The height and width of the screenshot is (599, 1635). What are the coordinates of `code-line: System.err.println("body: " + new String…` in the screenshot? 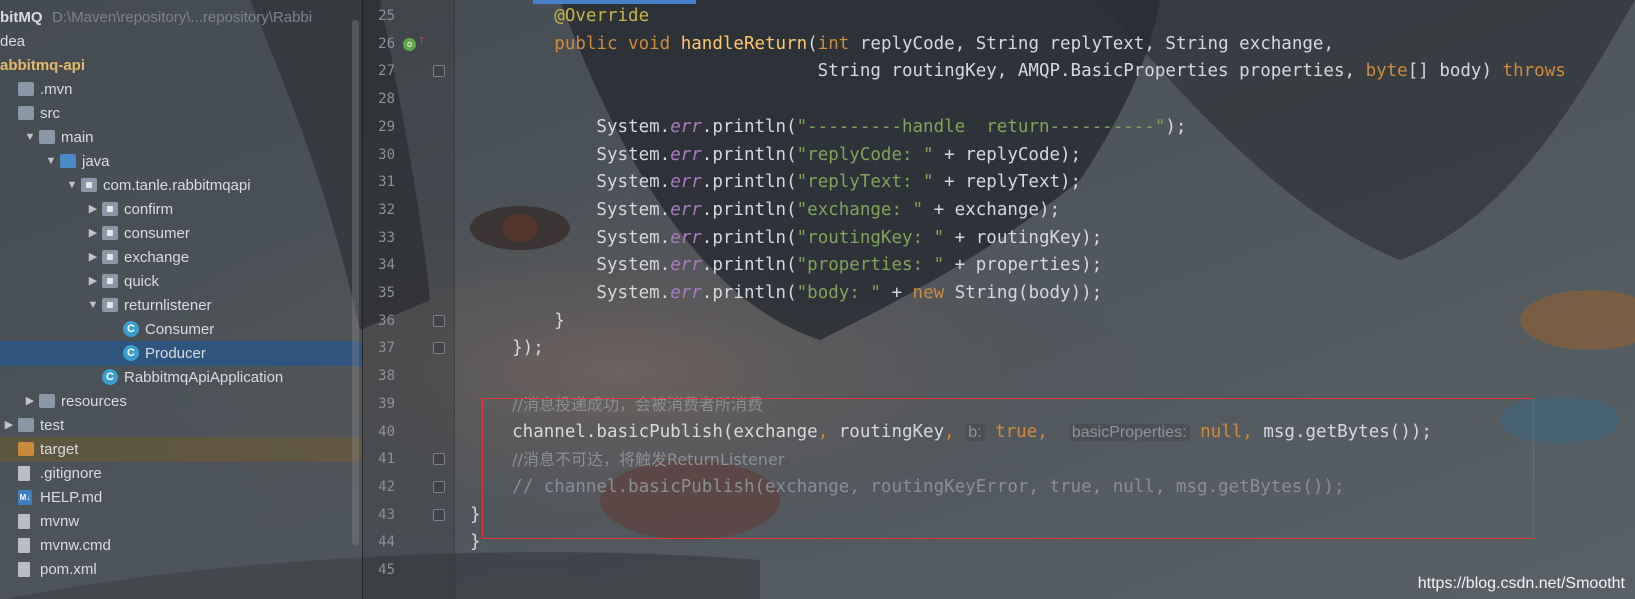 It's located at (786, 293).